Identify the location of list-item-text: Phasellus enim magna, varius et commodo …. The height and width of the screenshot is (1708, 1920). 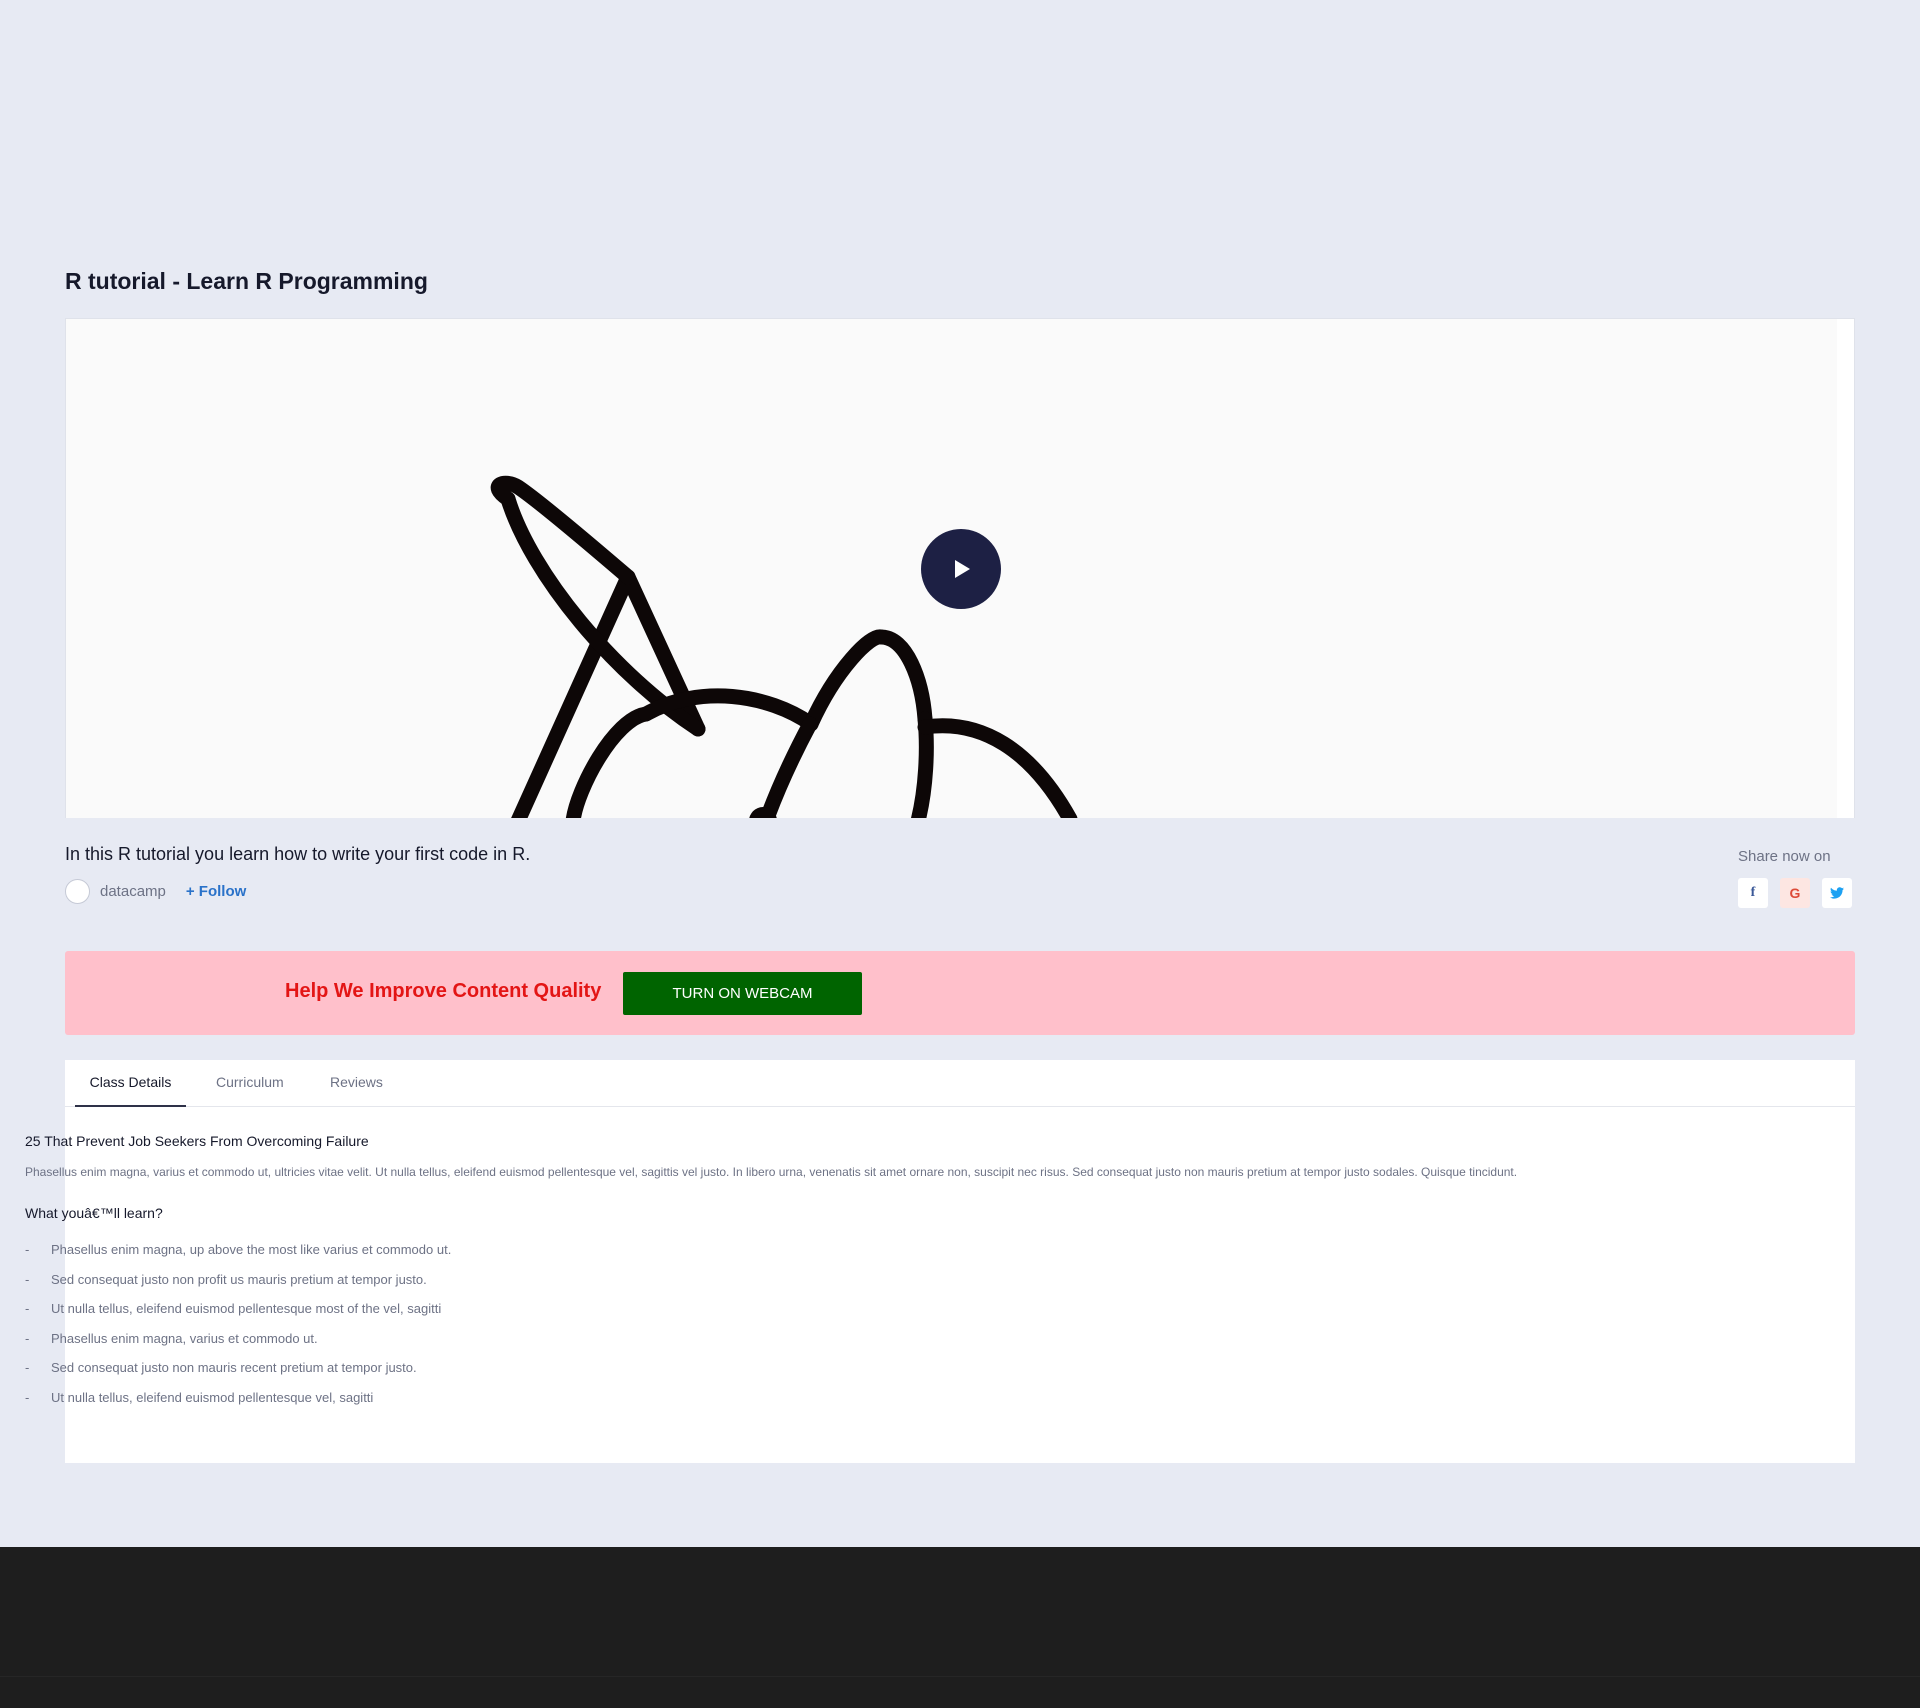
(184, 1338).